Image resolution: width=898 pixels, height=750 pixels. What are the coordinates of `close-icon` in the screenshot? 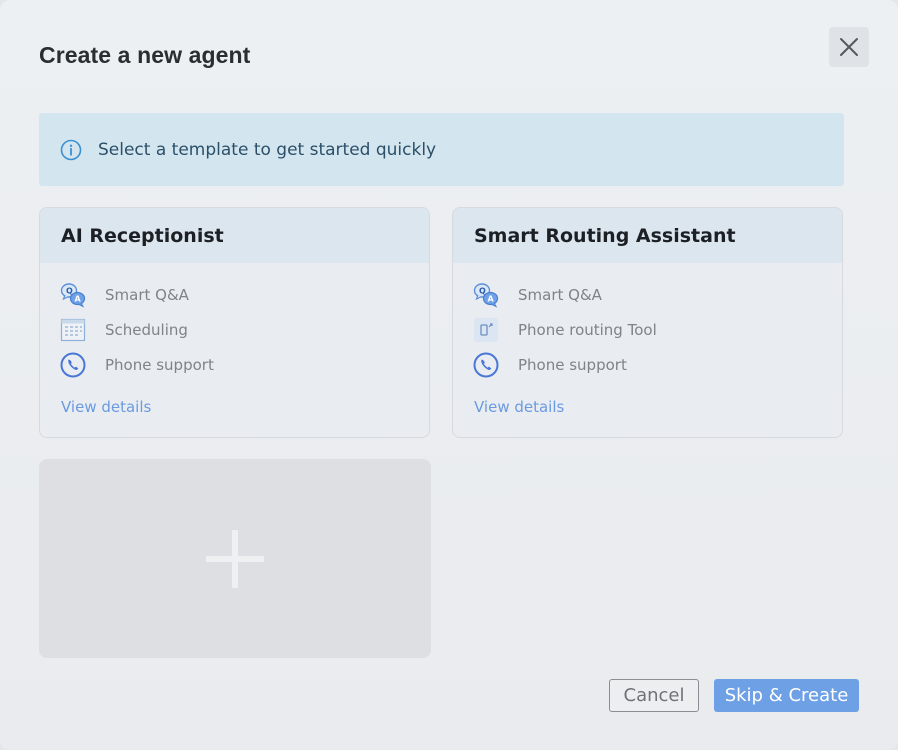 It's located at (849, 47).